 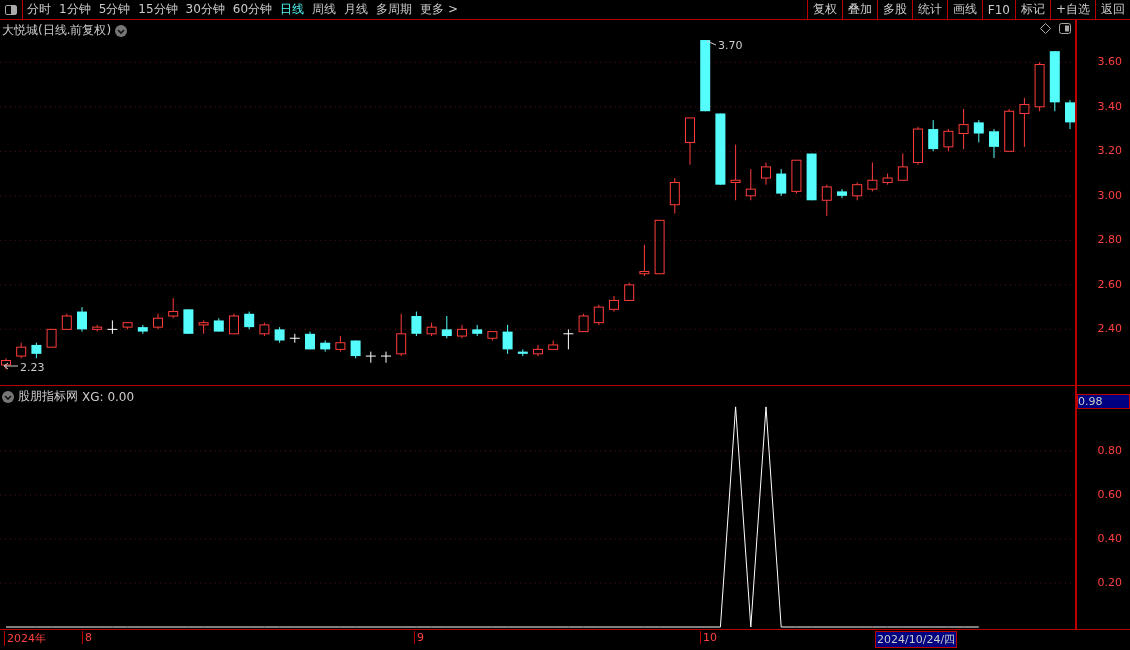 I want to click on toolbar-button: 返回, so click(x=1112, y=9).